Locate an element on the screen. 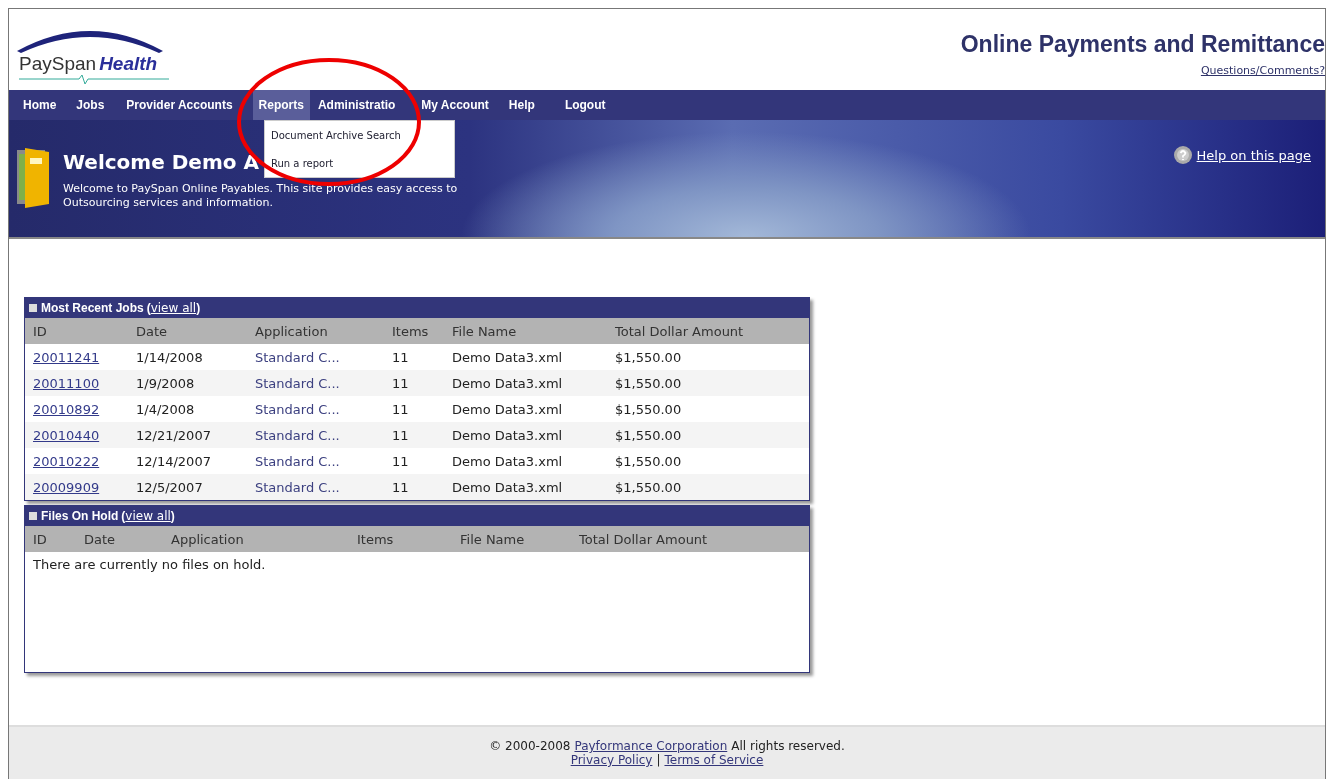 Image resolution: width=1334 pixels, height=779 pixels. nav-item: Logout is located at coordinates (585, 105).